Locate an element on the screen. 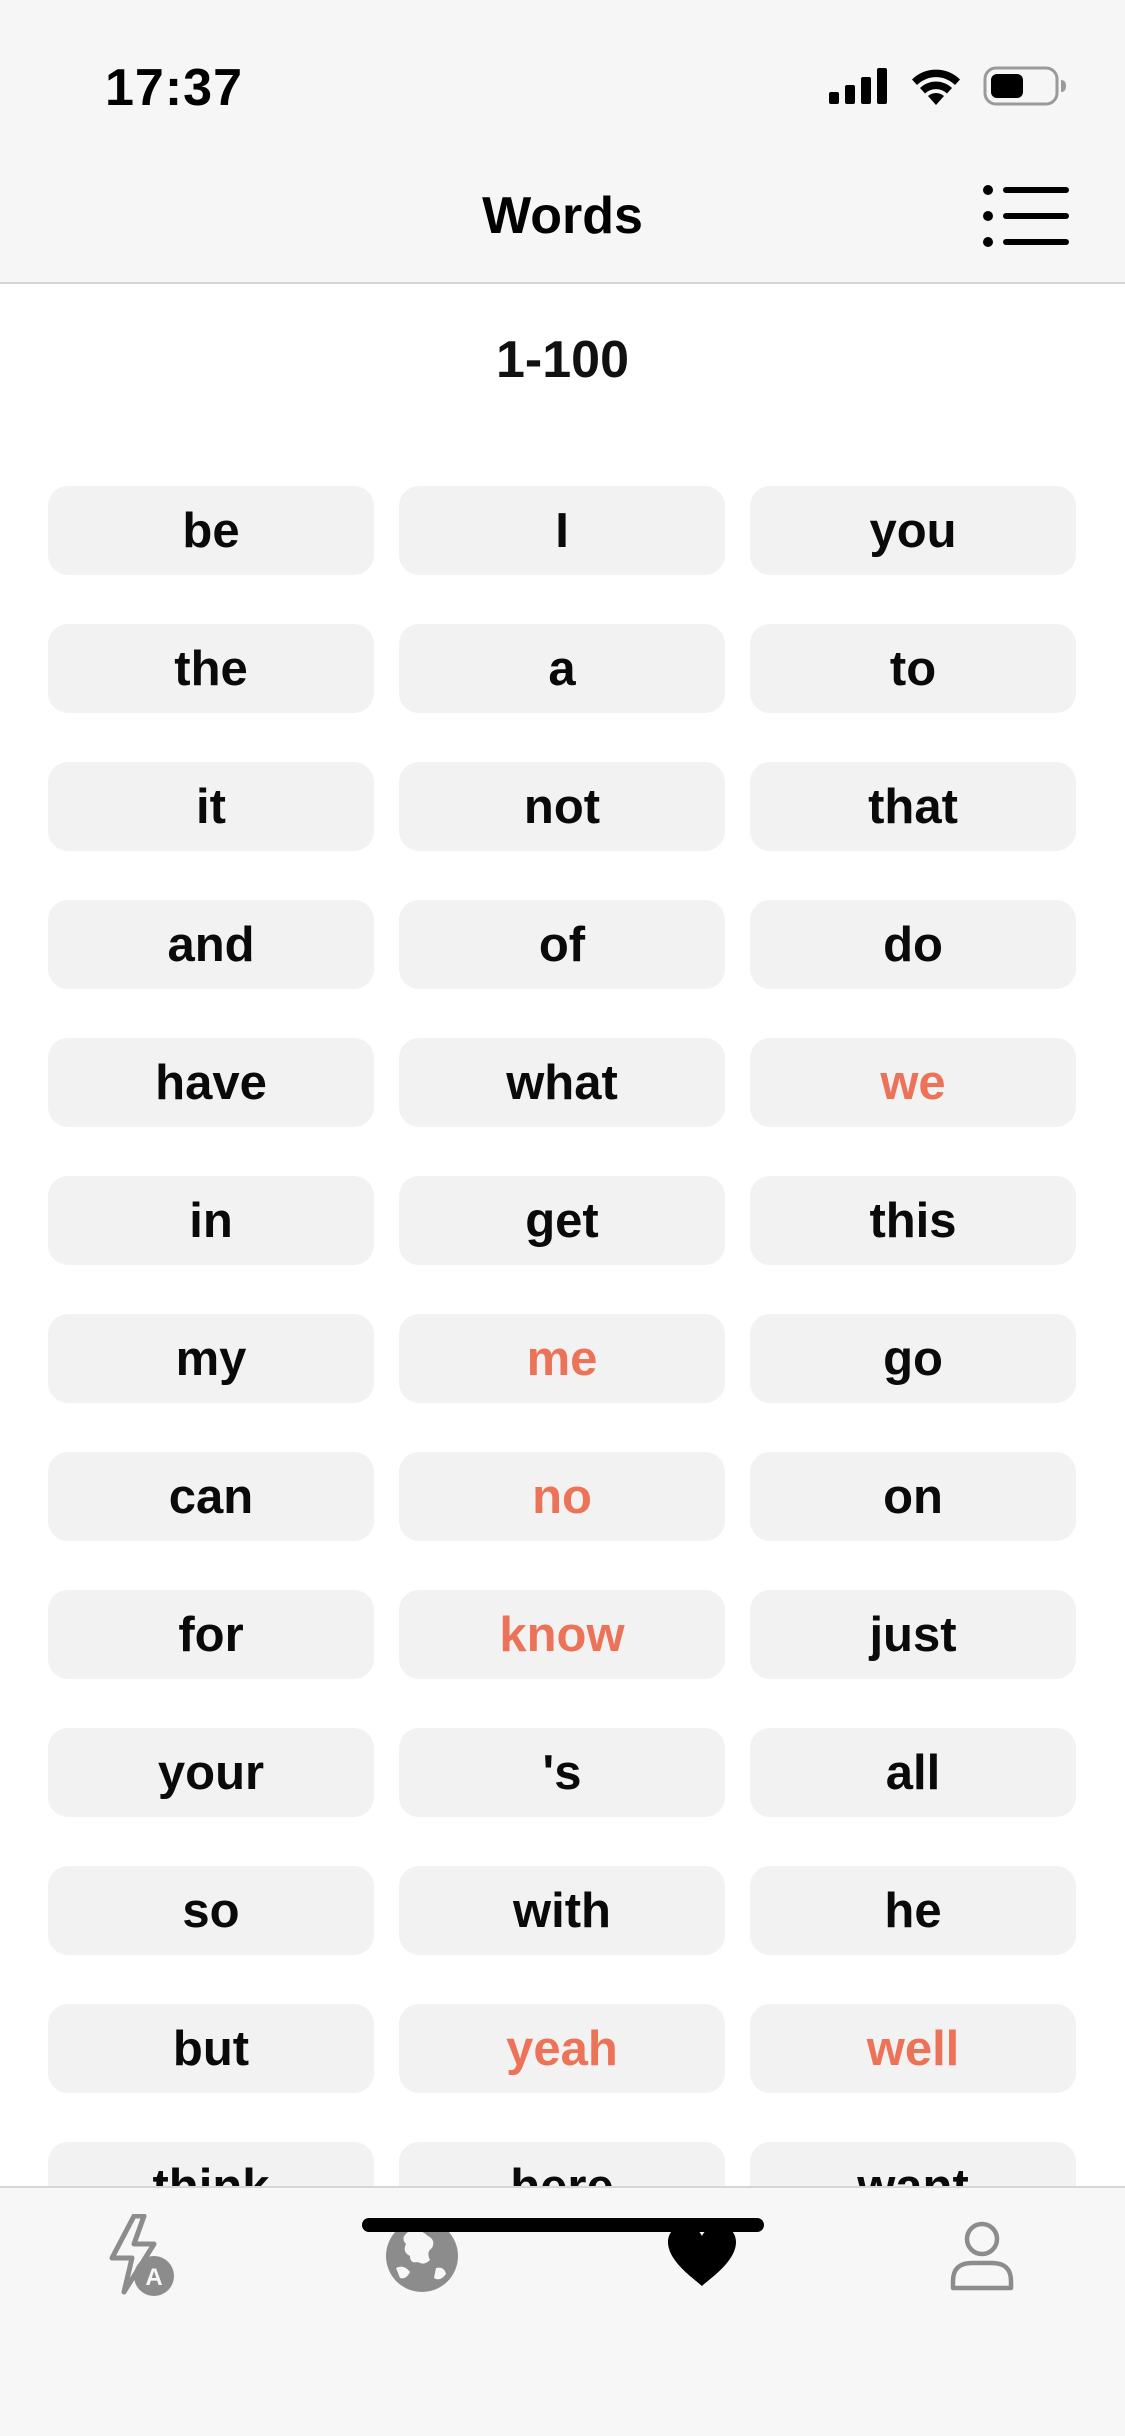 This screenshot has width=1125, height=2436. word-button: have is located at coordinates (211, 1082).